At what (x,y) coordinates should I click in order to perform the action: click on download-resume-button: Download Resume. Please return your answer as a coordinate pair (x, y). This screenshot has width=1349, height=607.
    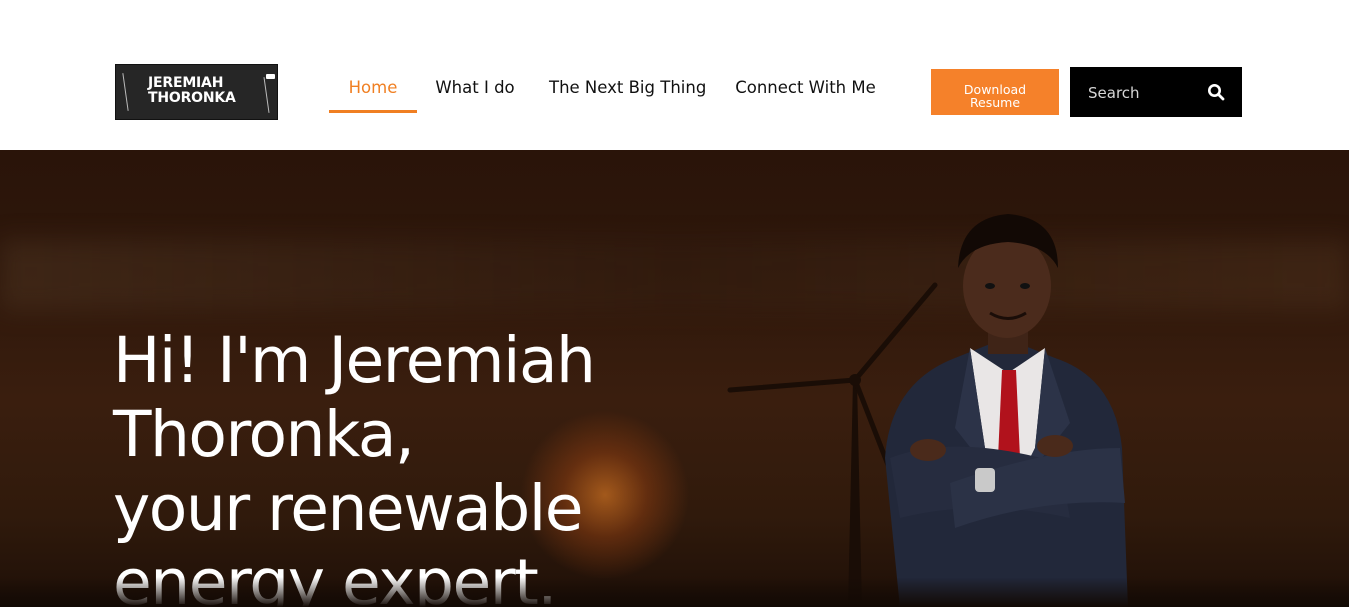
    Looking at the image, I should click on (995, 92).